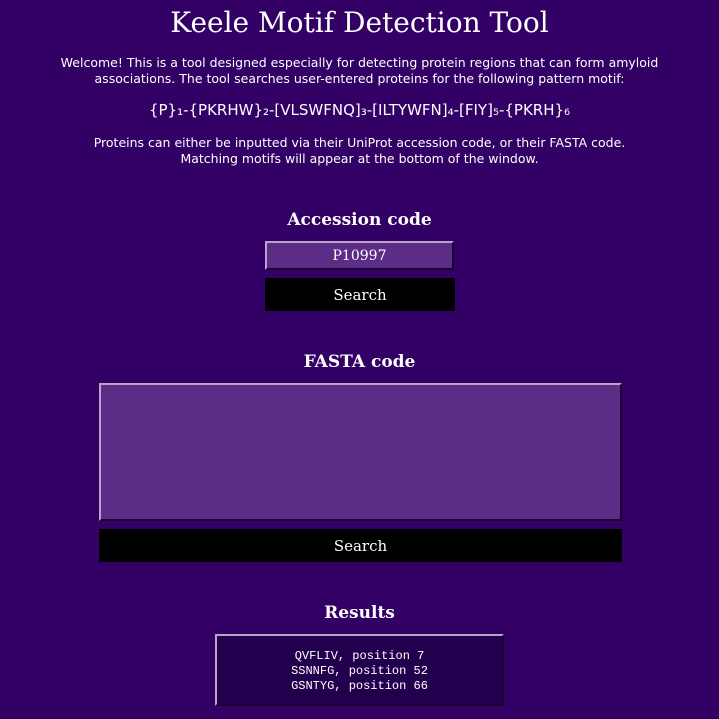 Image resolution: width=719 pixels, height=719 pixels. What do you see at coordinates (360, 452) in the screenshot?
I see `fasta-input` at bounding box center [360, 452].